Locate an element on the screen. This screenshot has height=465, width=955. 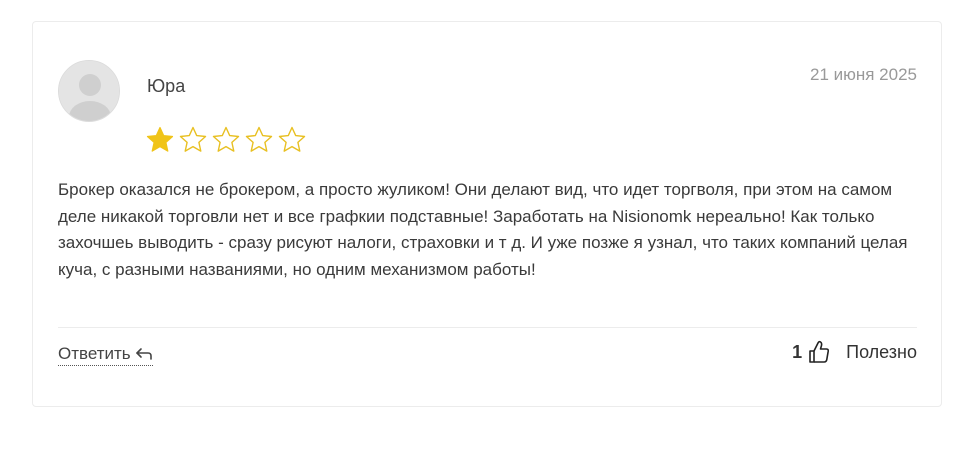
thumbs-up-icon is located at coordinates (819, 352).